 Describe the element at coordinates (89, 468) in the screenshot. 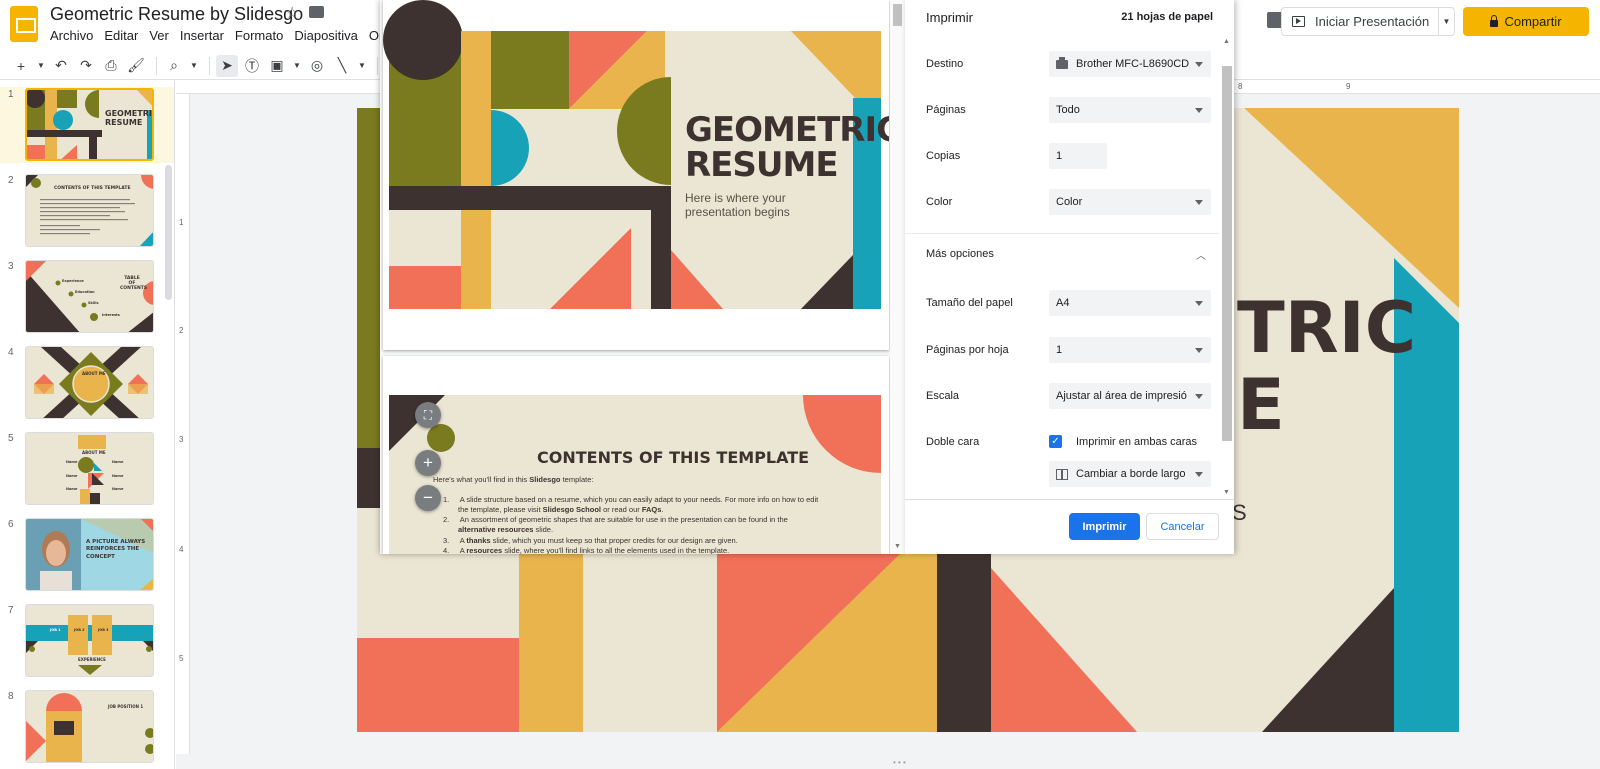

I see `slide-5-art` at that location.